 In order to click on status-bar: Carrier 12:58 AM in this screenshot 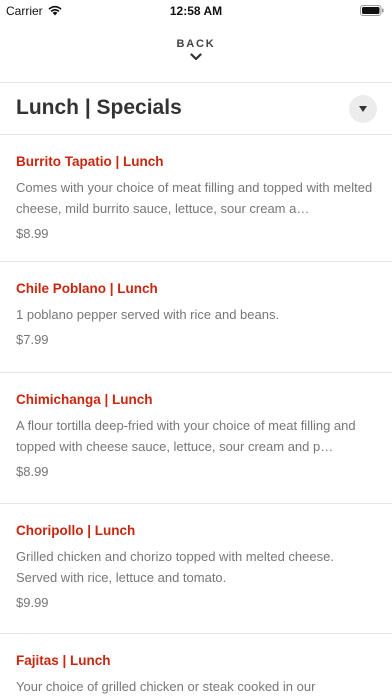, I will do `click(196, 11)`.